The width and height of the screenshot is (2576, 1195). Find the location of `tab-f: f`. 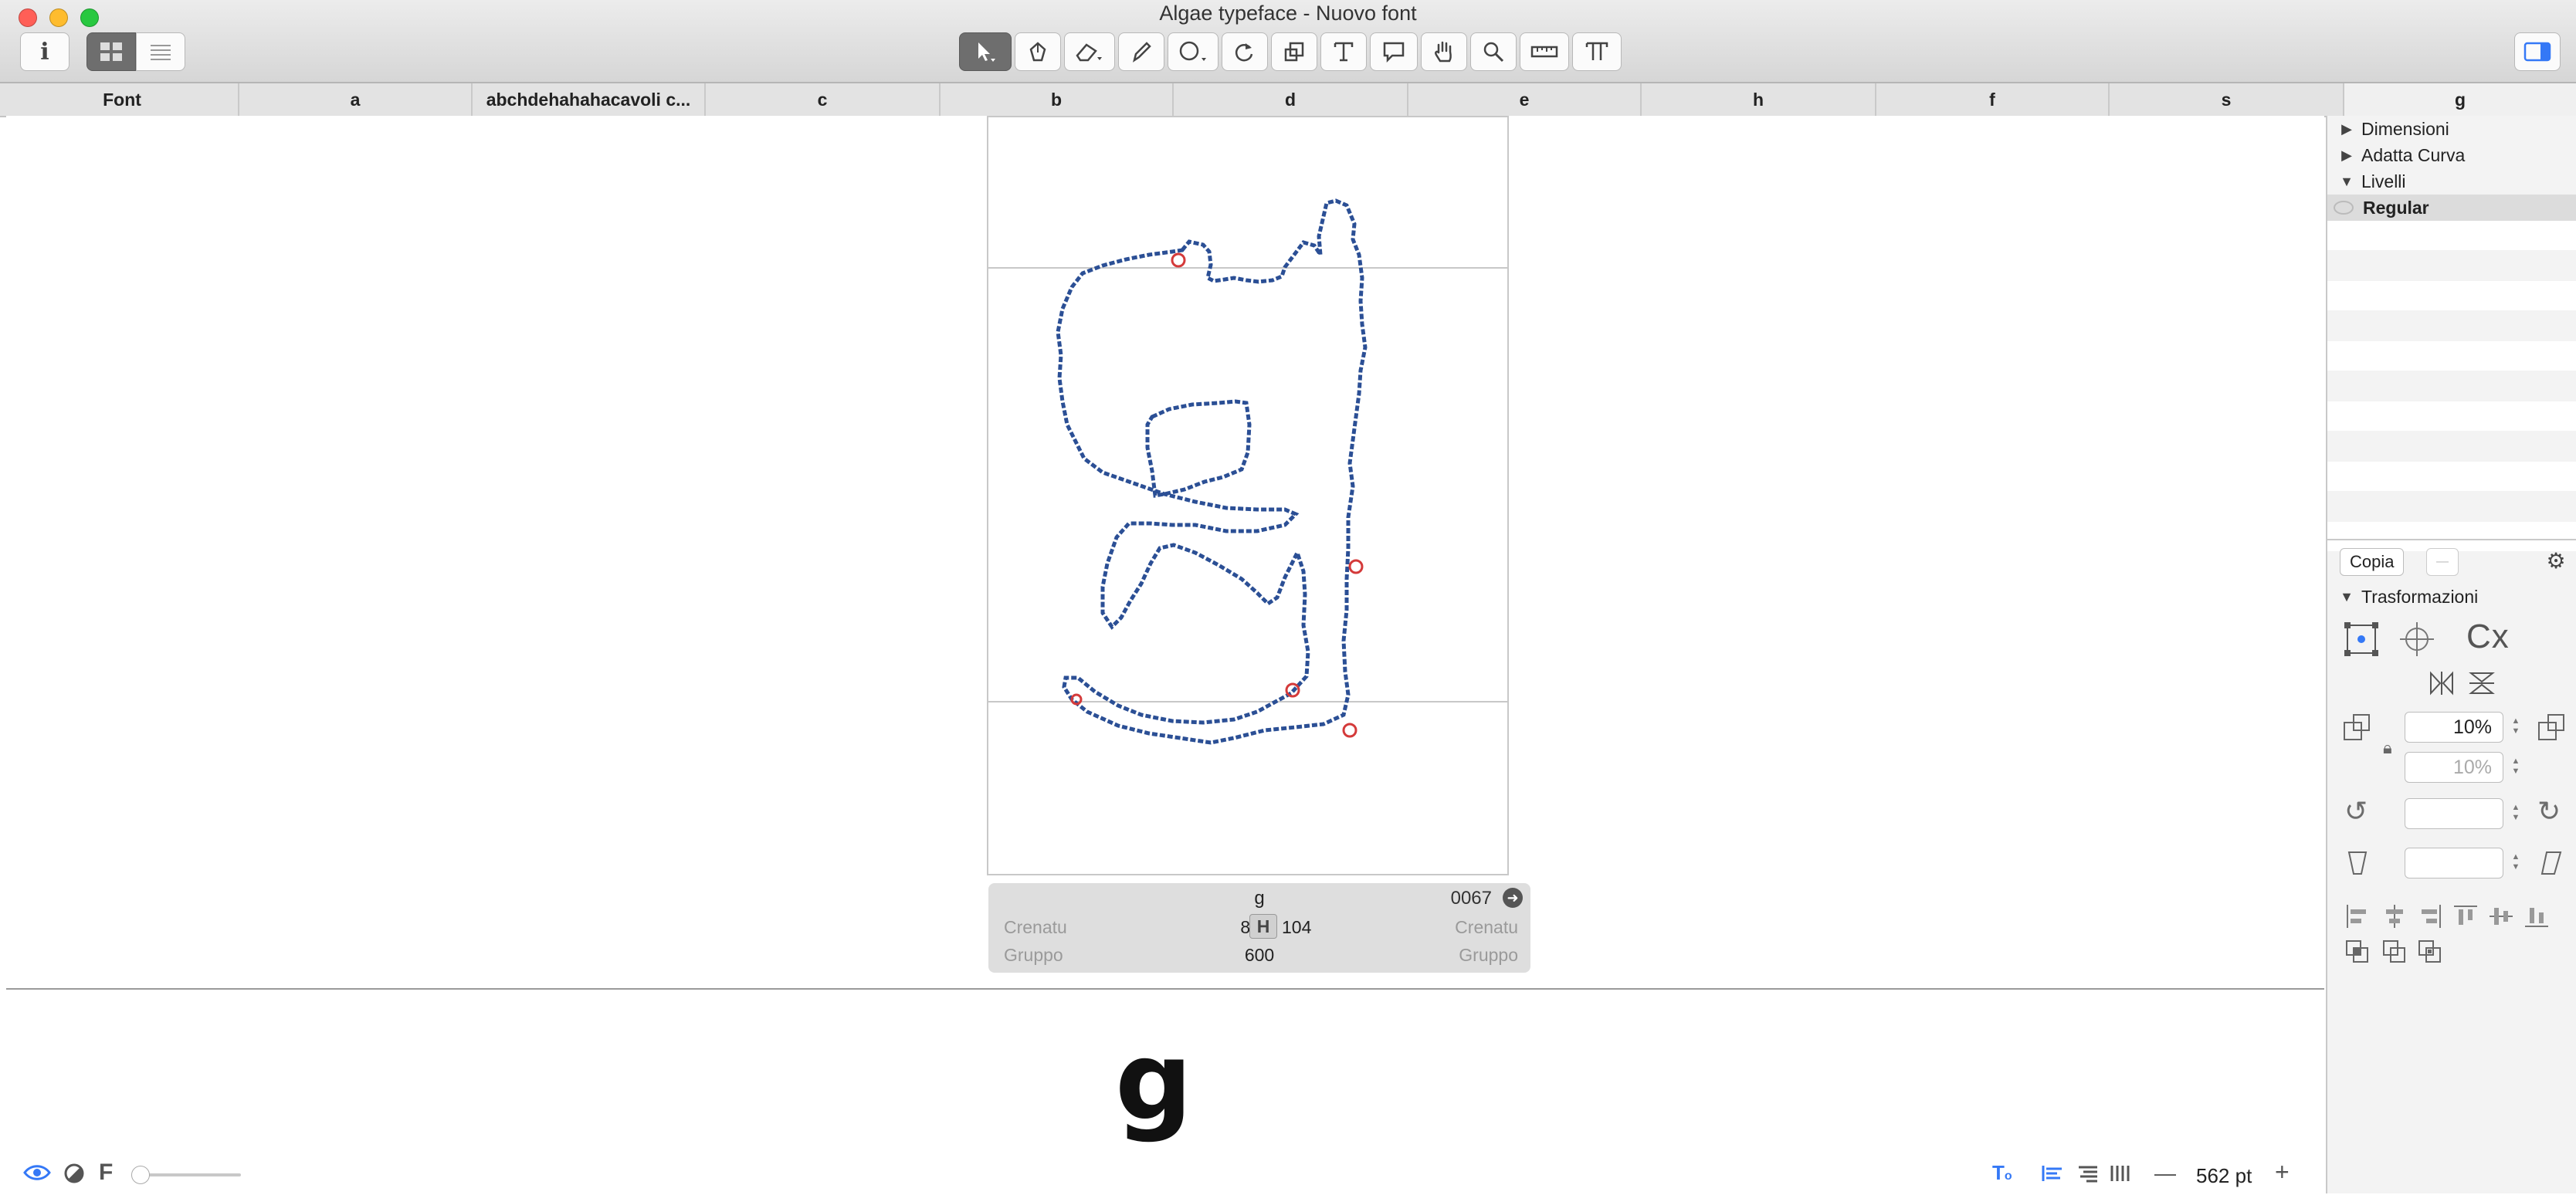

tab-f: f is located at coordinates (1993, 99).